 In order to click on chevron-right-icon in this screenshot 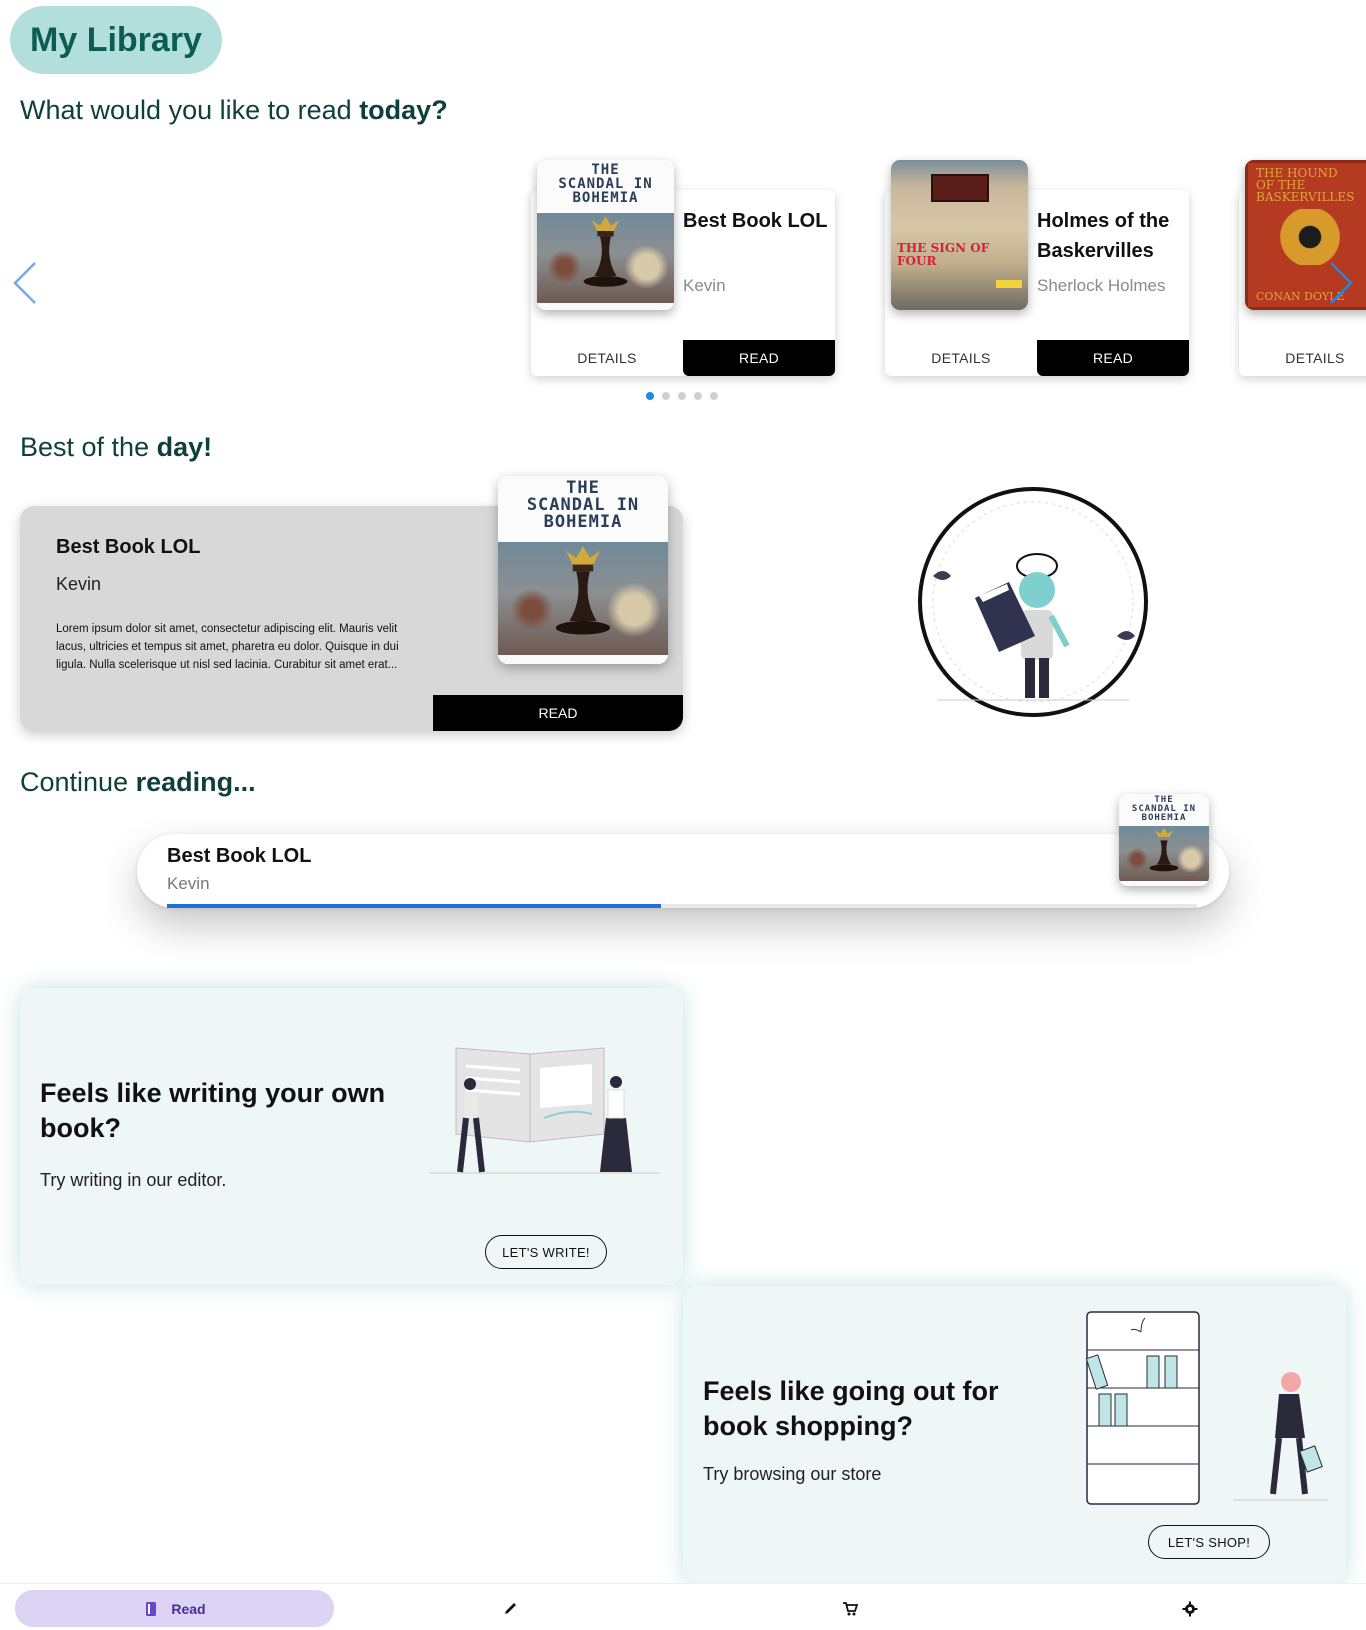, I will do `click(1341, 283)`.